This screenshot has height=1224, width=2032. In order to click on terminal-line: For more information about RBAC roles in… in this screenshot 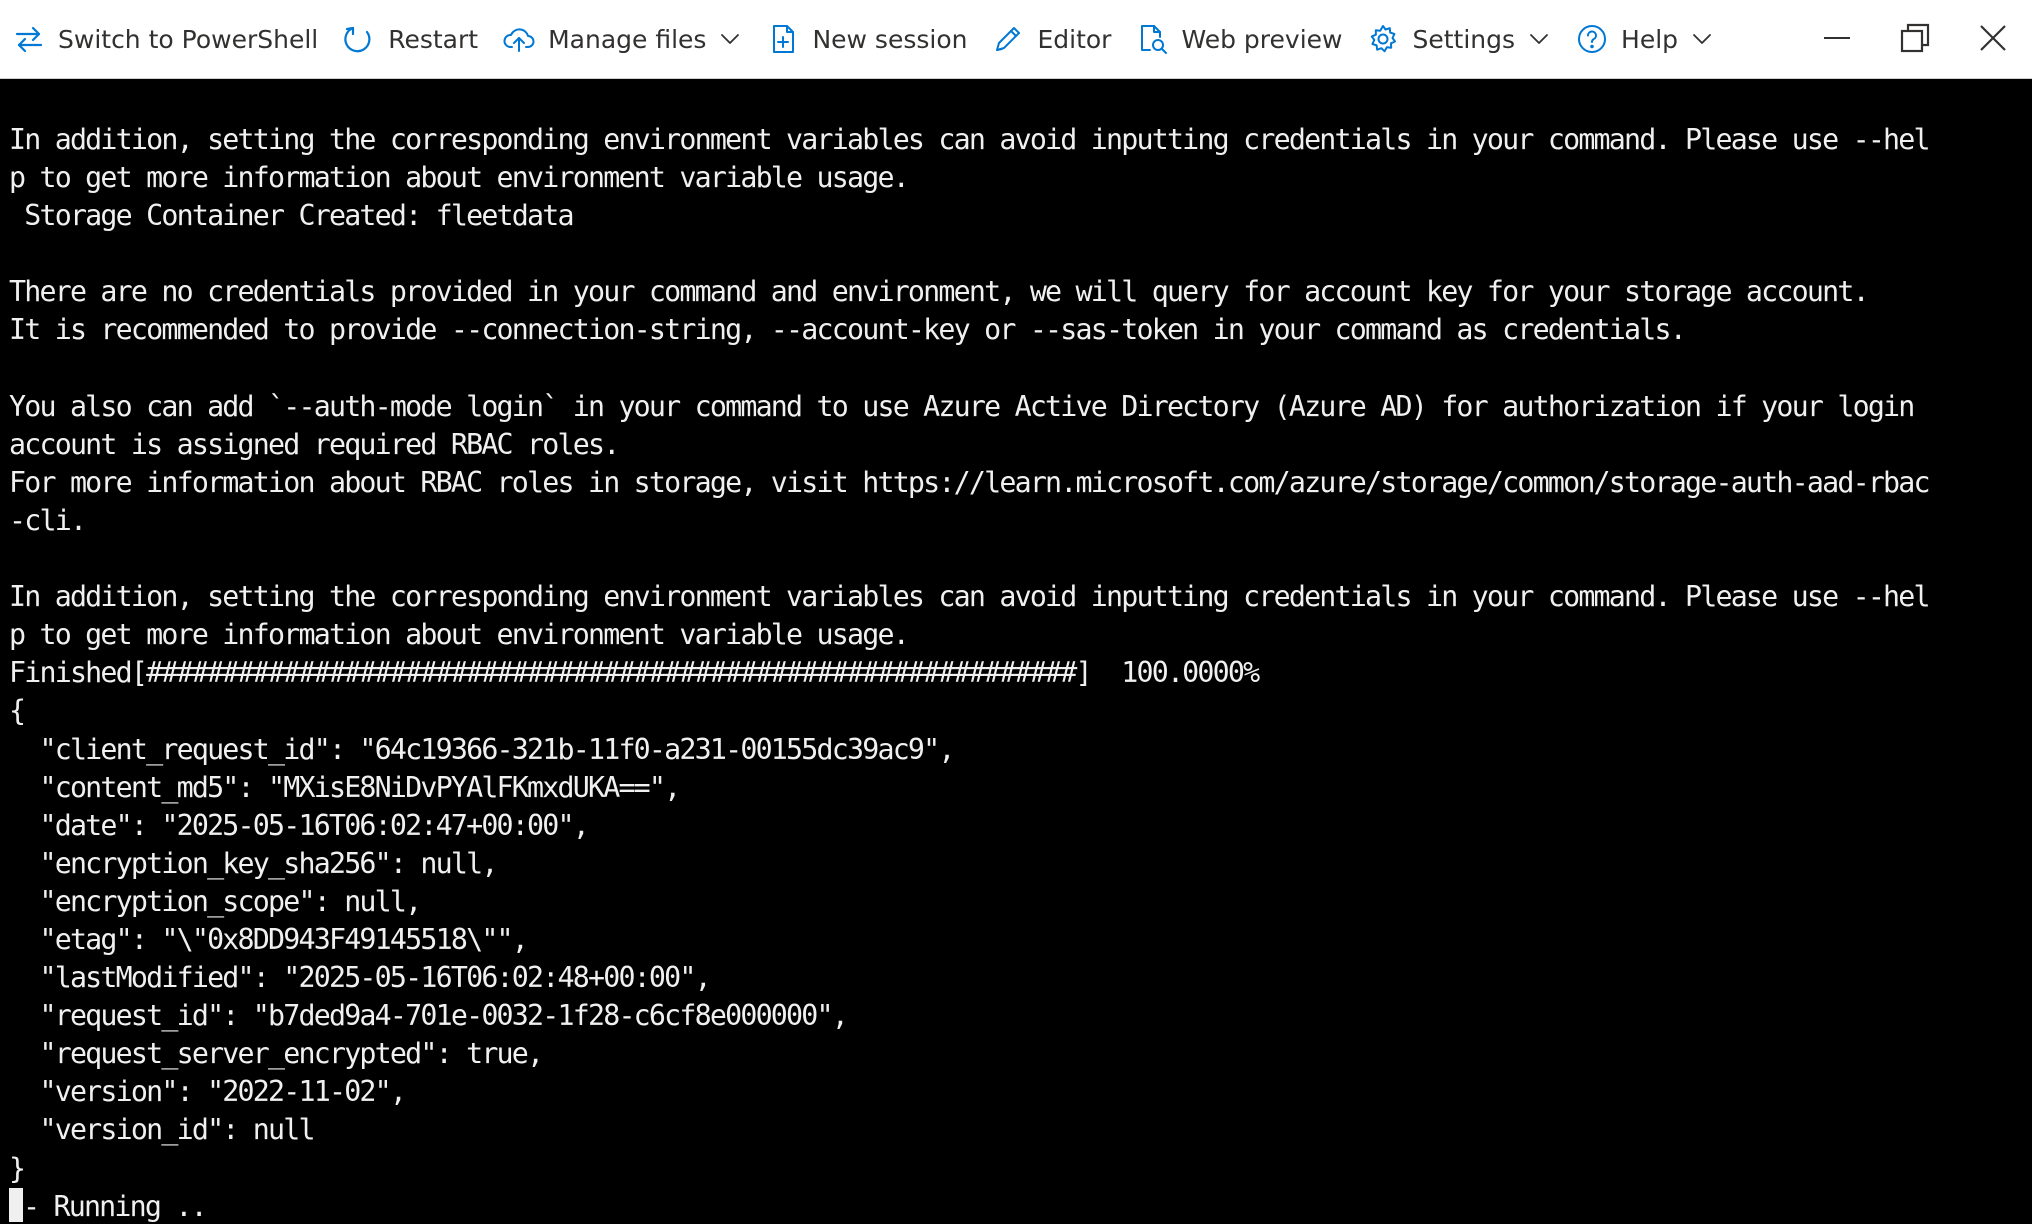, I will do `click(970, 482)`.